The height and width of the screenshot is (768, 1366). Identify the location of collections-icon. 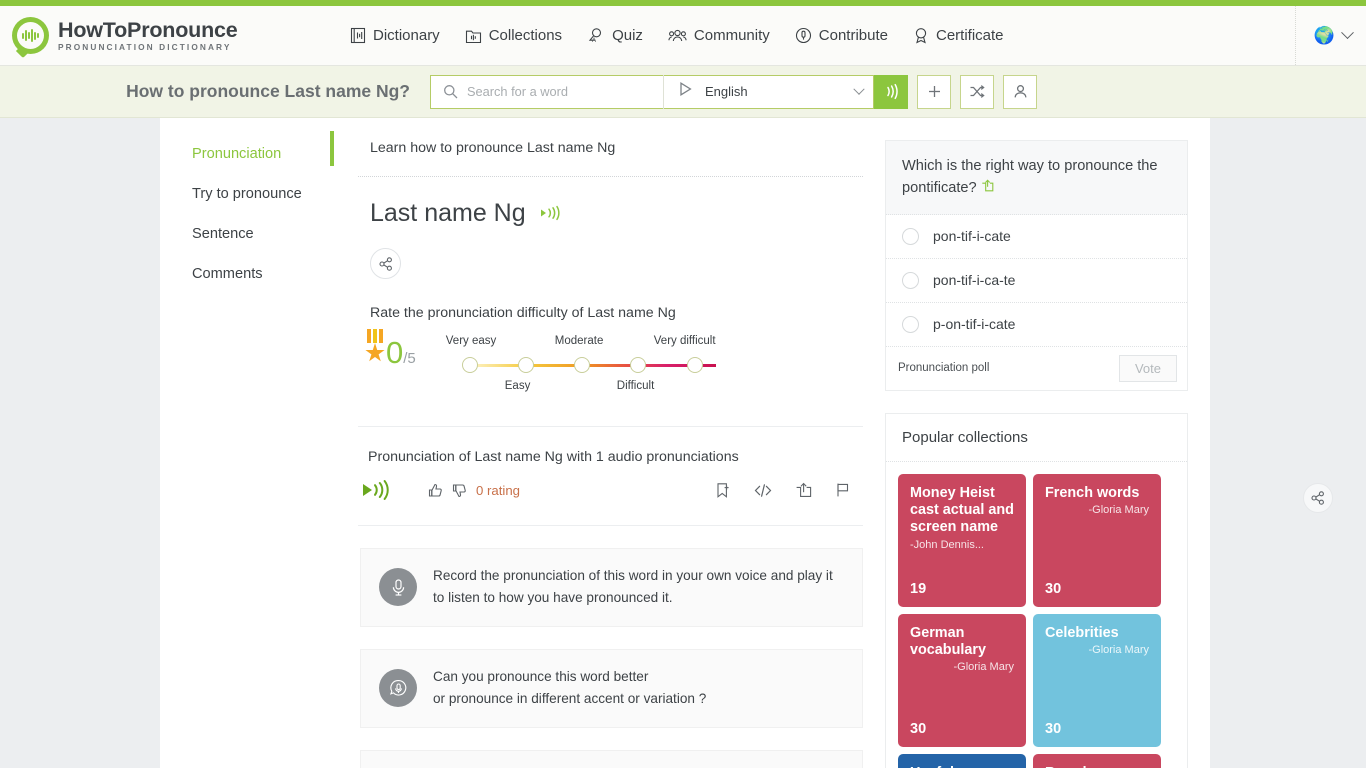
(473, 35).